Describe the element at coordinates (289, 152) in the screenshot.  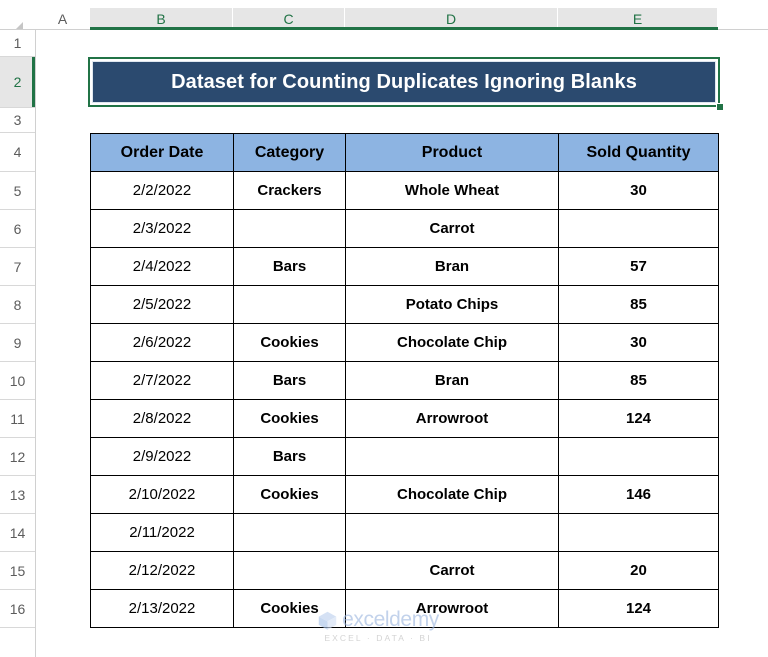
I see `column-header-category: Category` at that location.